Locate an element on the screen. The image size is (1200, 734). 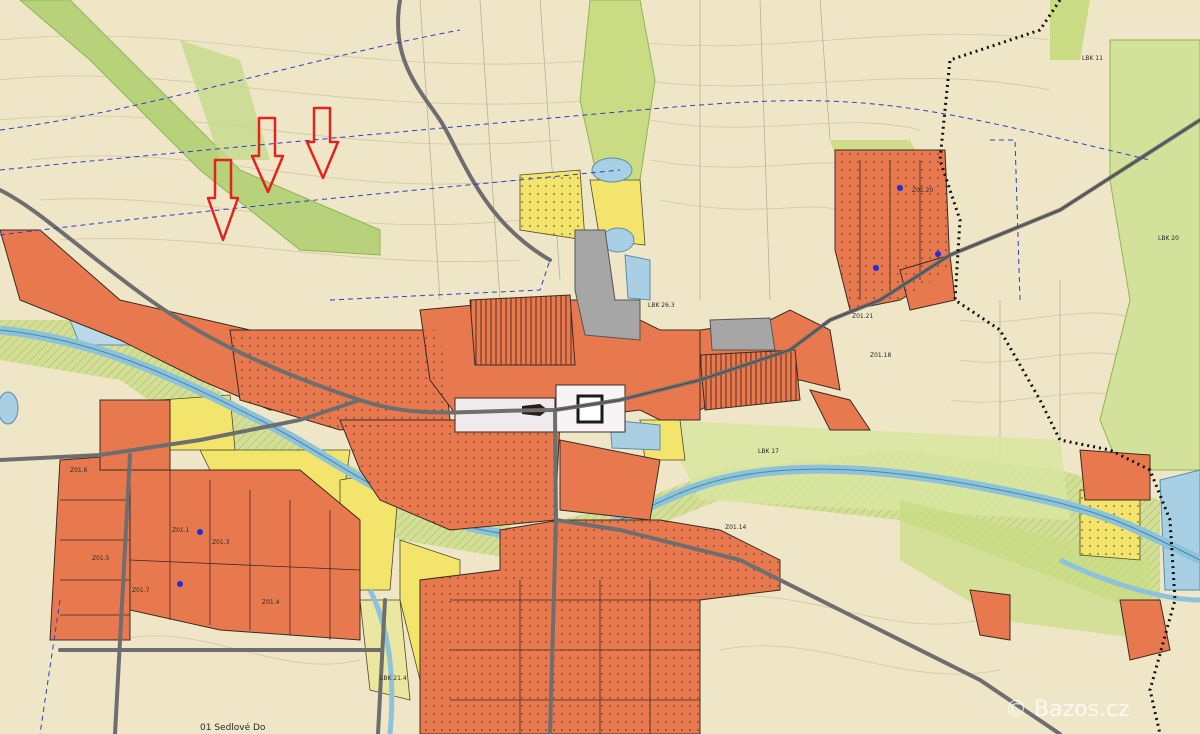
label-z01-14: Z01.14 is located at coordinates (735, 527).